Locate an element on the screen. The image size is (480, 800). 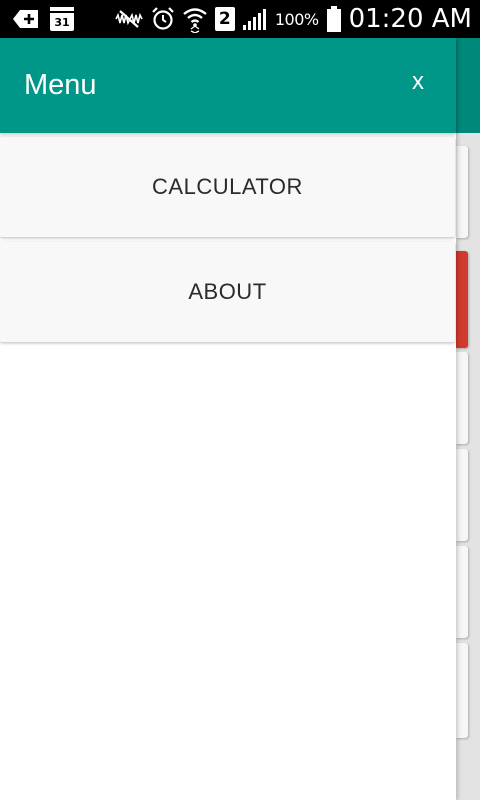
battery-icon is located at coordinates (334, 19).